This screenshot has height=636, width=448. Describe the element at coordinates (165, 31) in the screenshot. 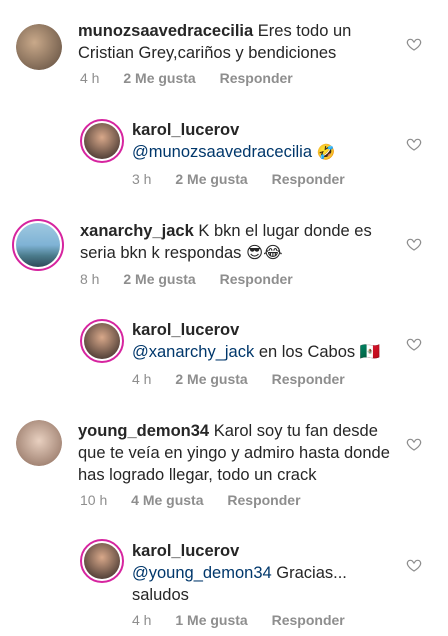

I see `comment-username: munozsaavedracecilia` at that location.